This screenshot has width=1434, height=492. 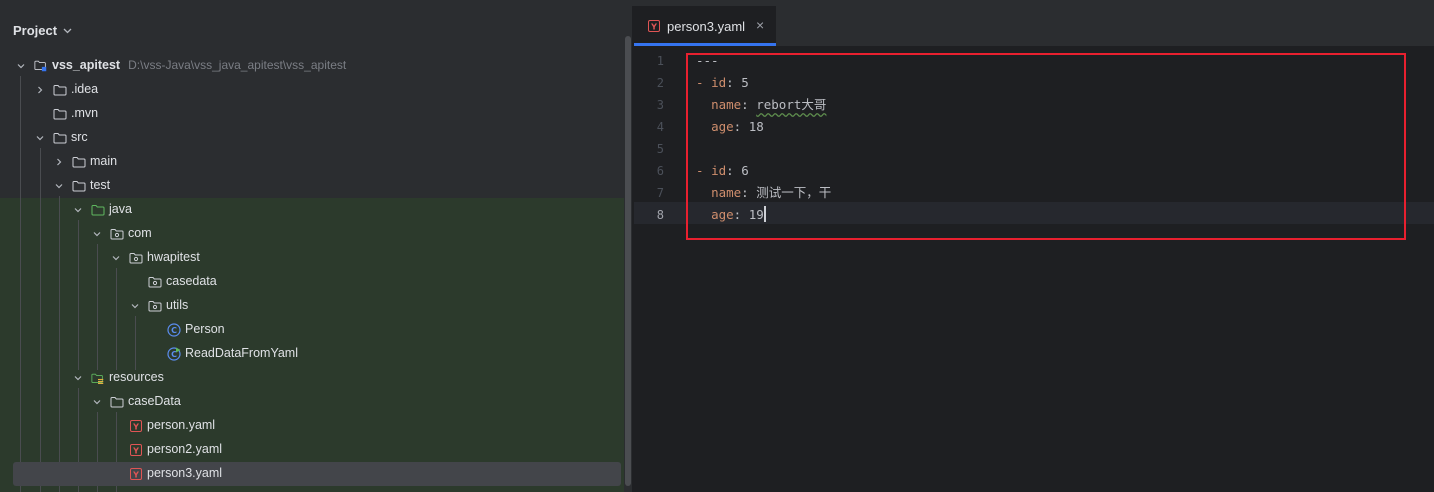 I want to click on project-view-selector: Project, so click(x=42, y=30).